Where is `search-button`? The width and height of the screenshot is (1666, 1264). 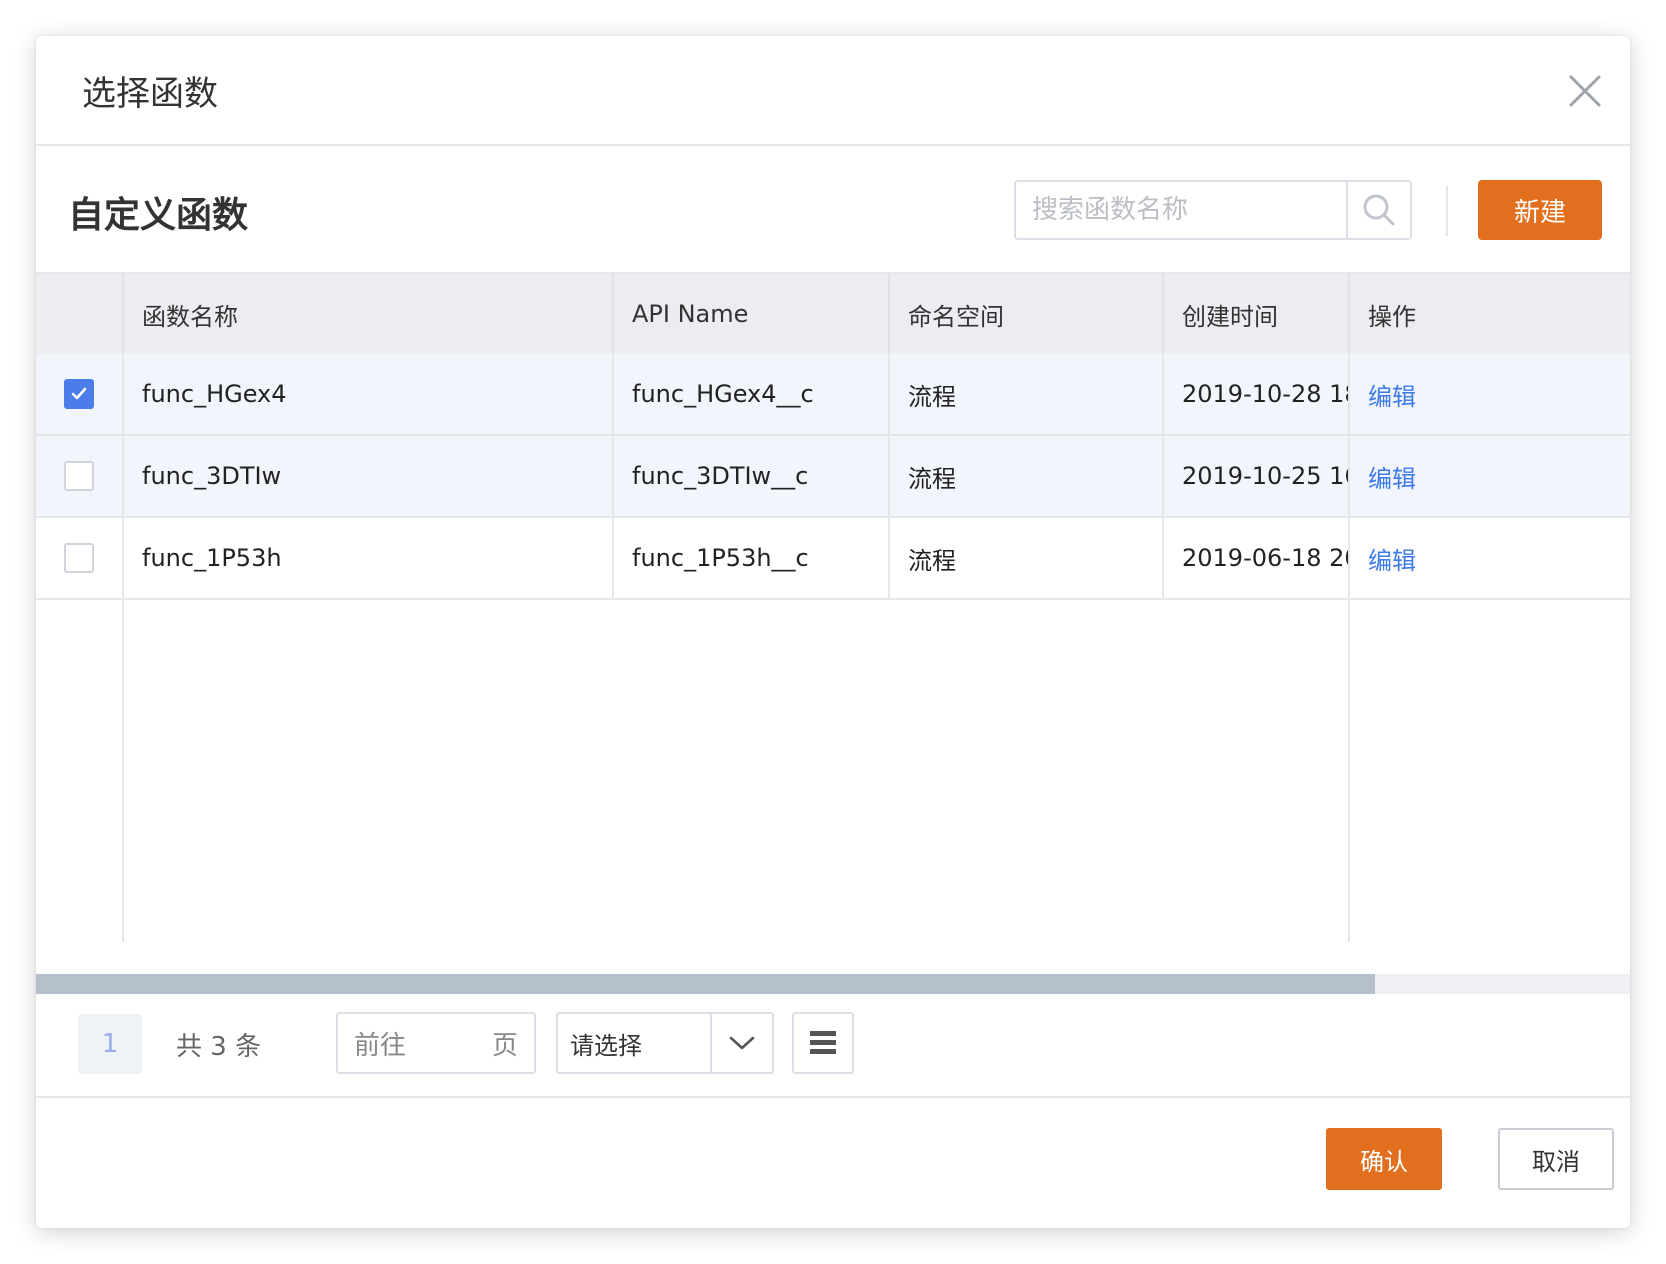 search-button is located at coordinates (1378, 210).